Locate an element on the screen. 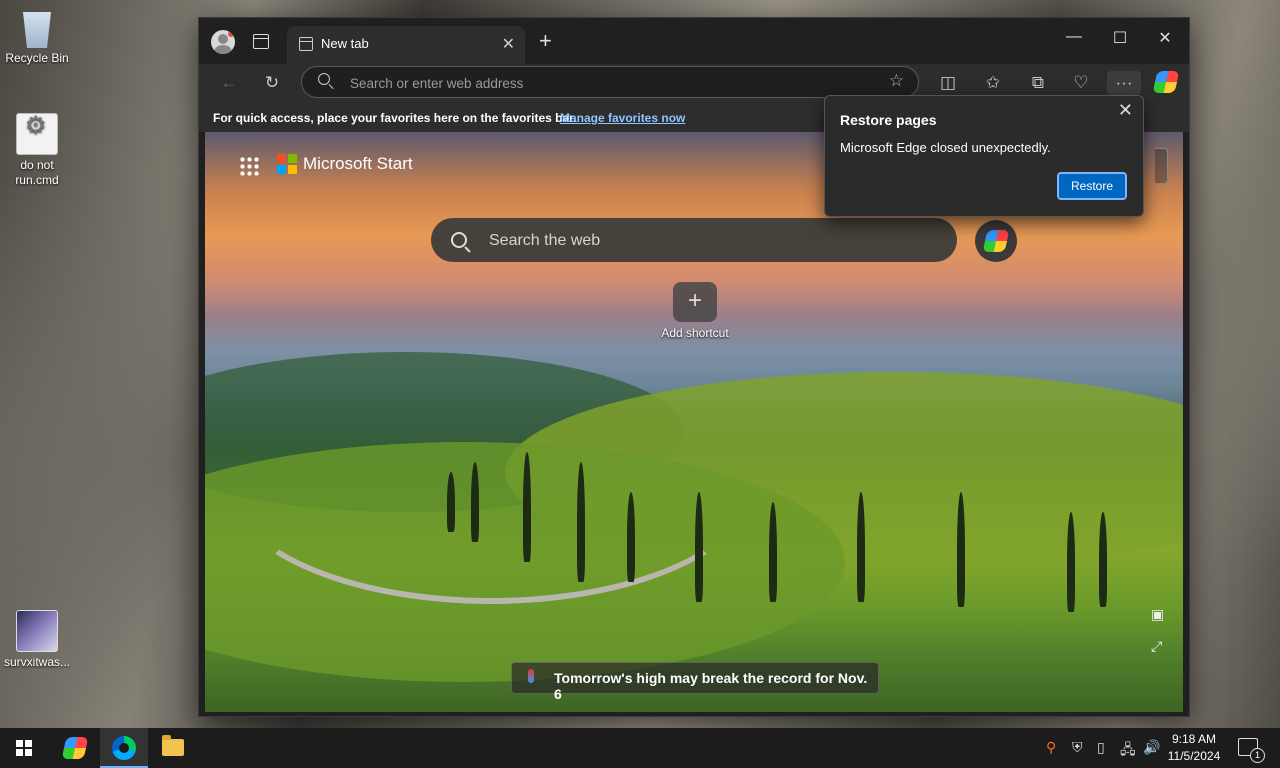 The height and width of the screenshot is (768, 1280). clock-date: 11/5/2024 is located at coordinates (1194, 756).